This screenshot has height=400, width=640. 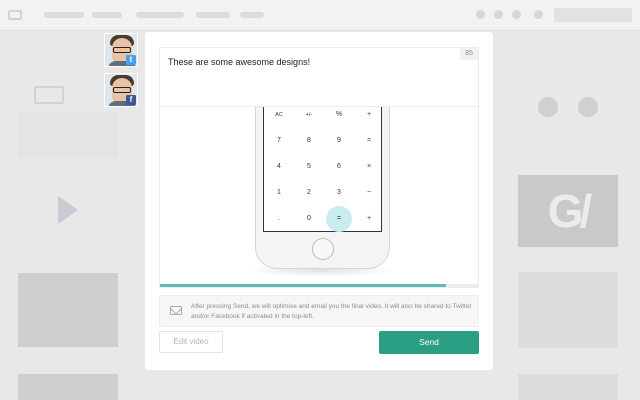 I want to click on calculator-key-label: %, so click(x=339, y=114).